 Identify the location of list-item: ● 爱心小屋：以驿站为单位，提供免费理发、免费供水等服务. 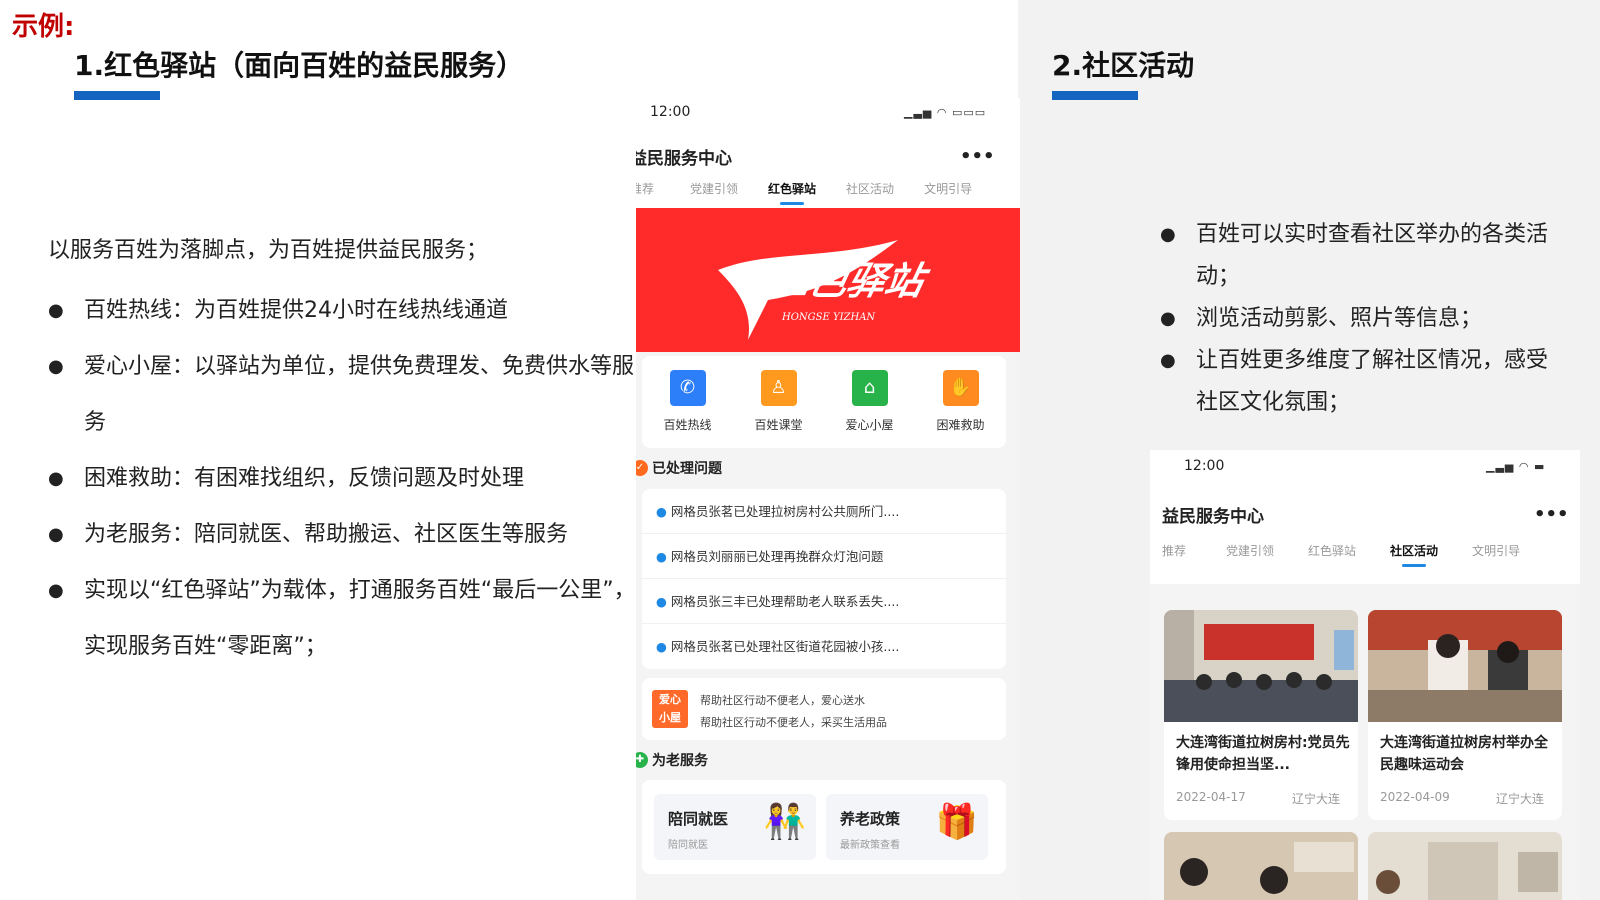
(341, 394).